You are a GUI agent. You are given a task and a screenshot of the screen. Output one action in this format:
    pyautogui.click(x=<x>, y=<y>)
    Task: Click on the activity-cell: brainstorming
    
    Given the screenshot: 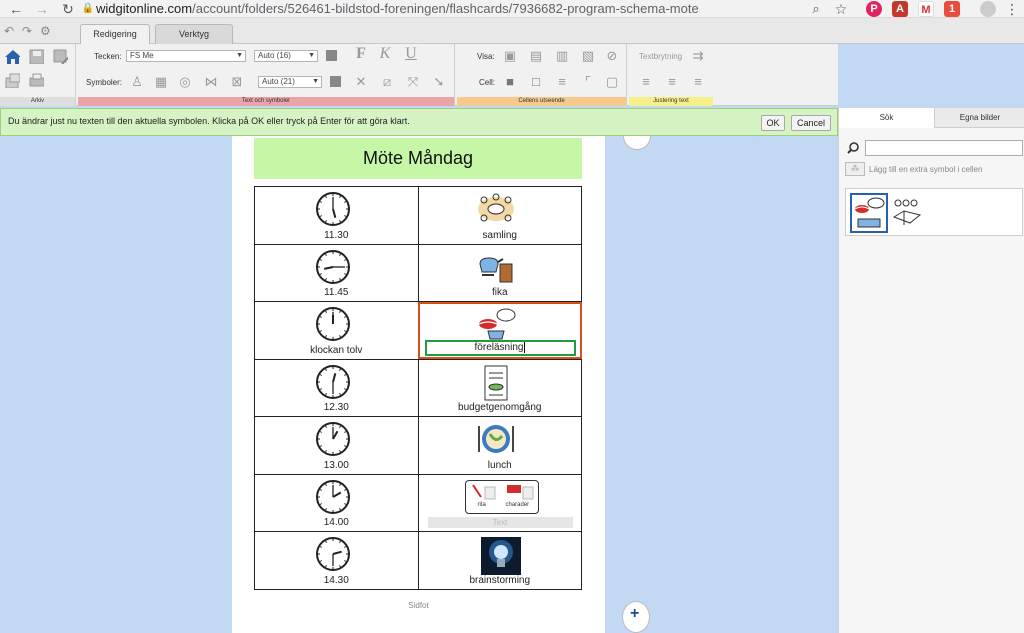 What is the action you would take?
    pyautogui.click(x=499, y=560)
    